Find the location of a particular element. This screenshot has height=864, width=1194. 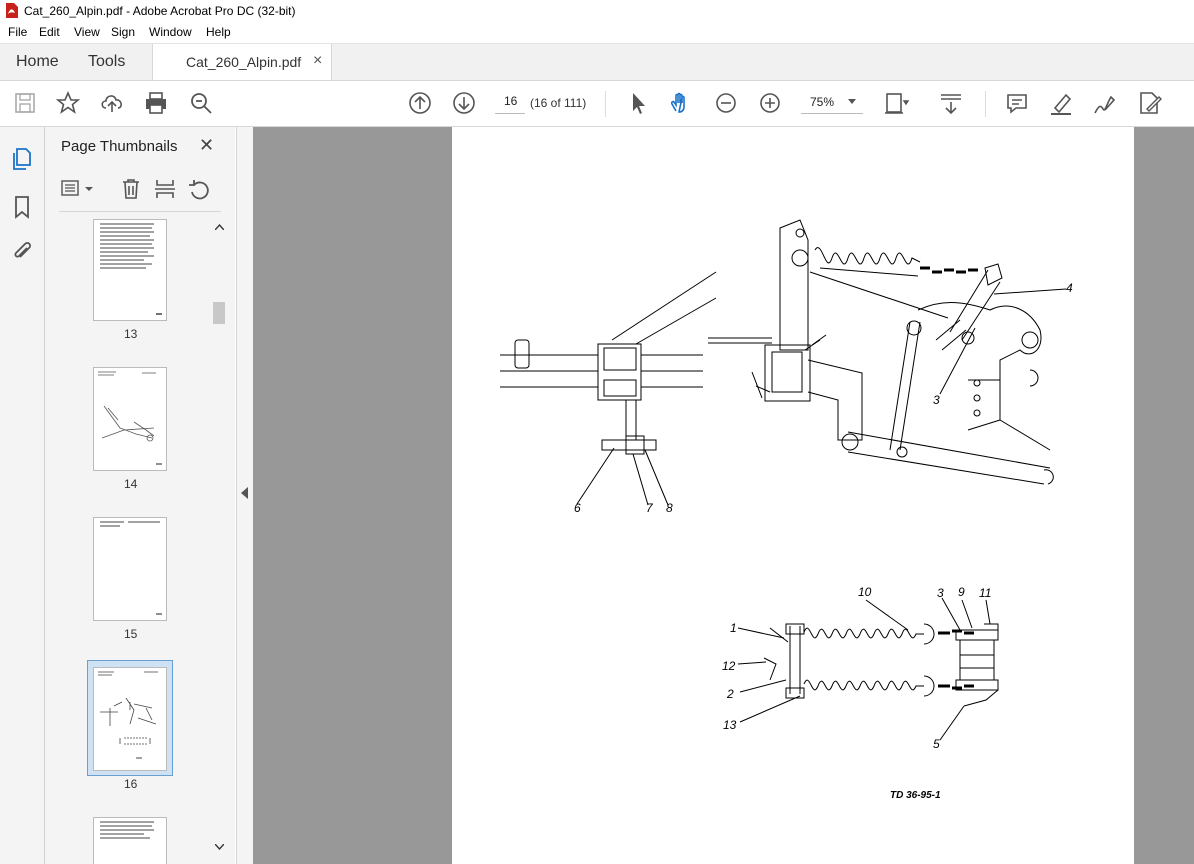

thumbnail-label: 16 is located at coordinates (131, 784).